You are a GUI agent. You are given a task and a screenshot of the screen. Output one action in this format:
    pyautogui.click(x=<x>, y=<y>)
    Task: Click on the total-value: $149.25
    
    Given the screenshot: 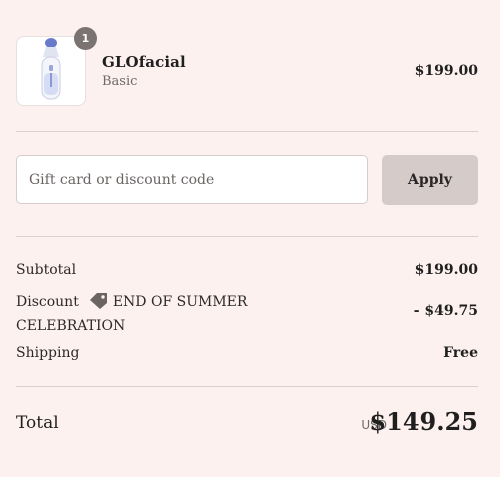 What is the action you would take?
    pyautogui.click(x=423, y=421)
    